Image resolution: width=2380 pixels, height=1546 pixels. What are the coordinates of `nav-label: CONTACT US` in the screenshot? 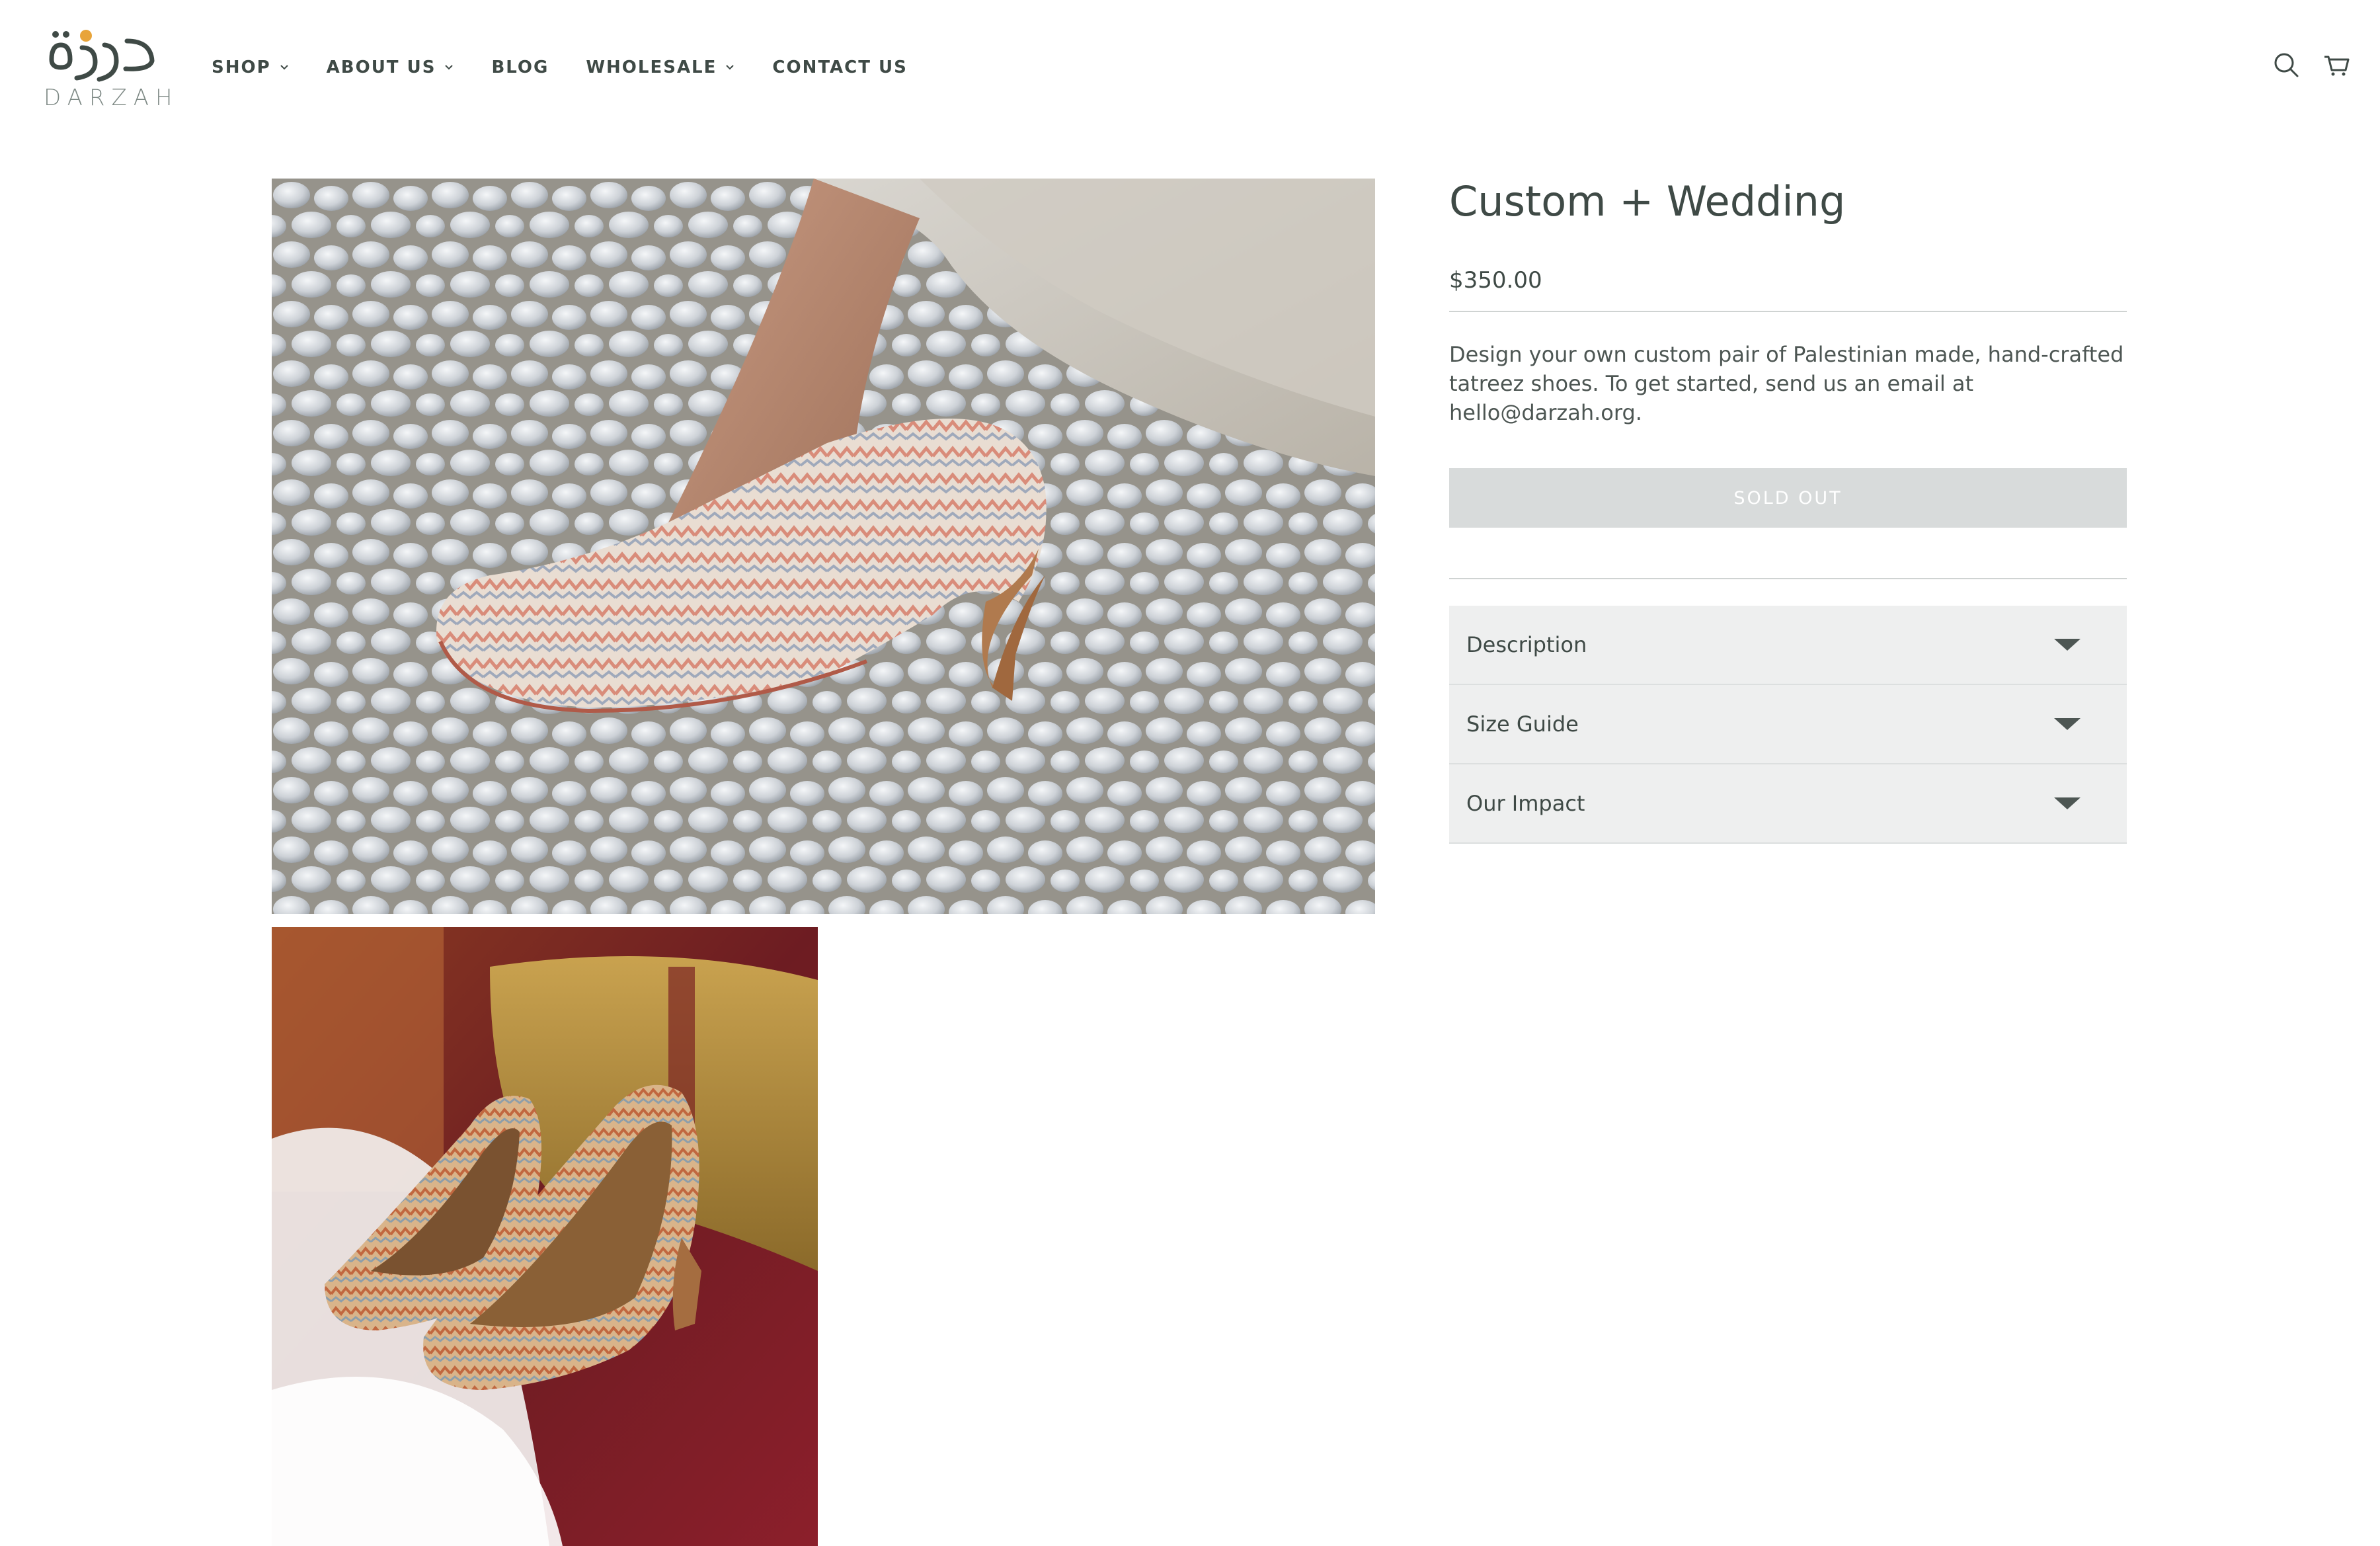 It's located at (840, 67).